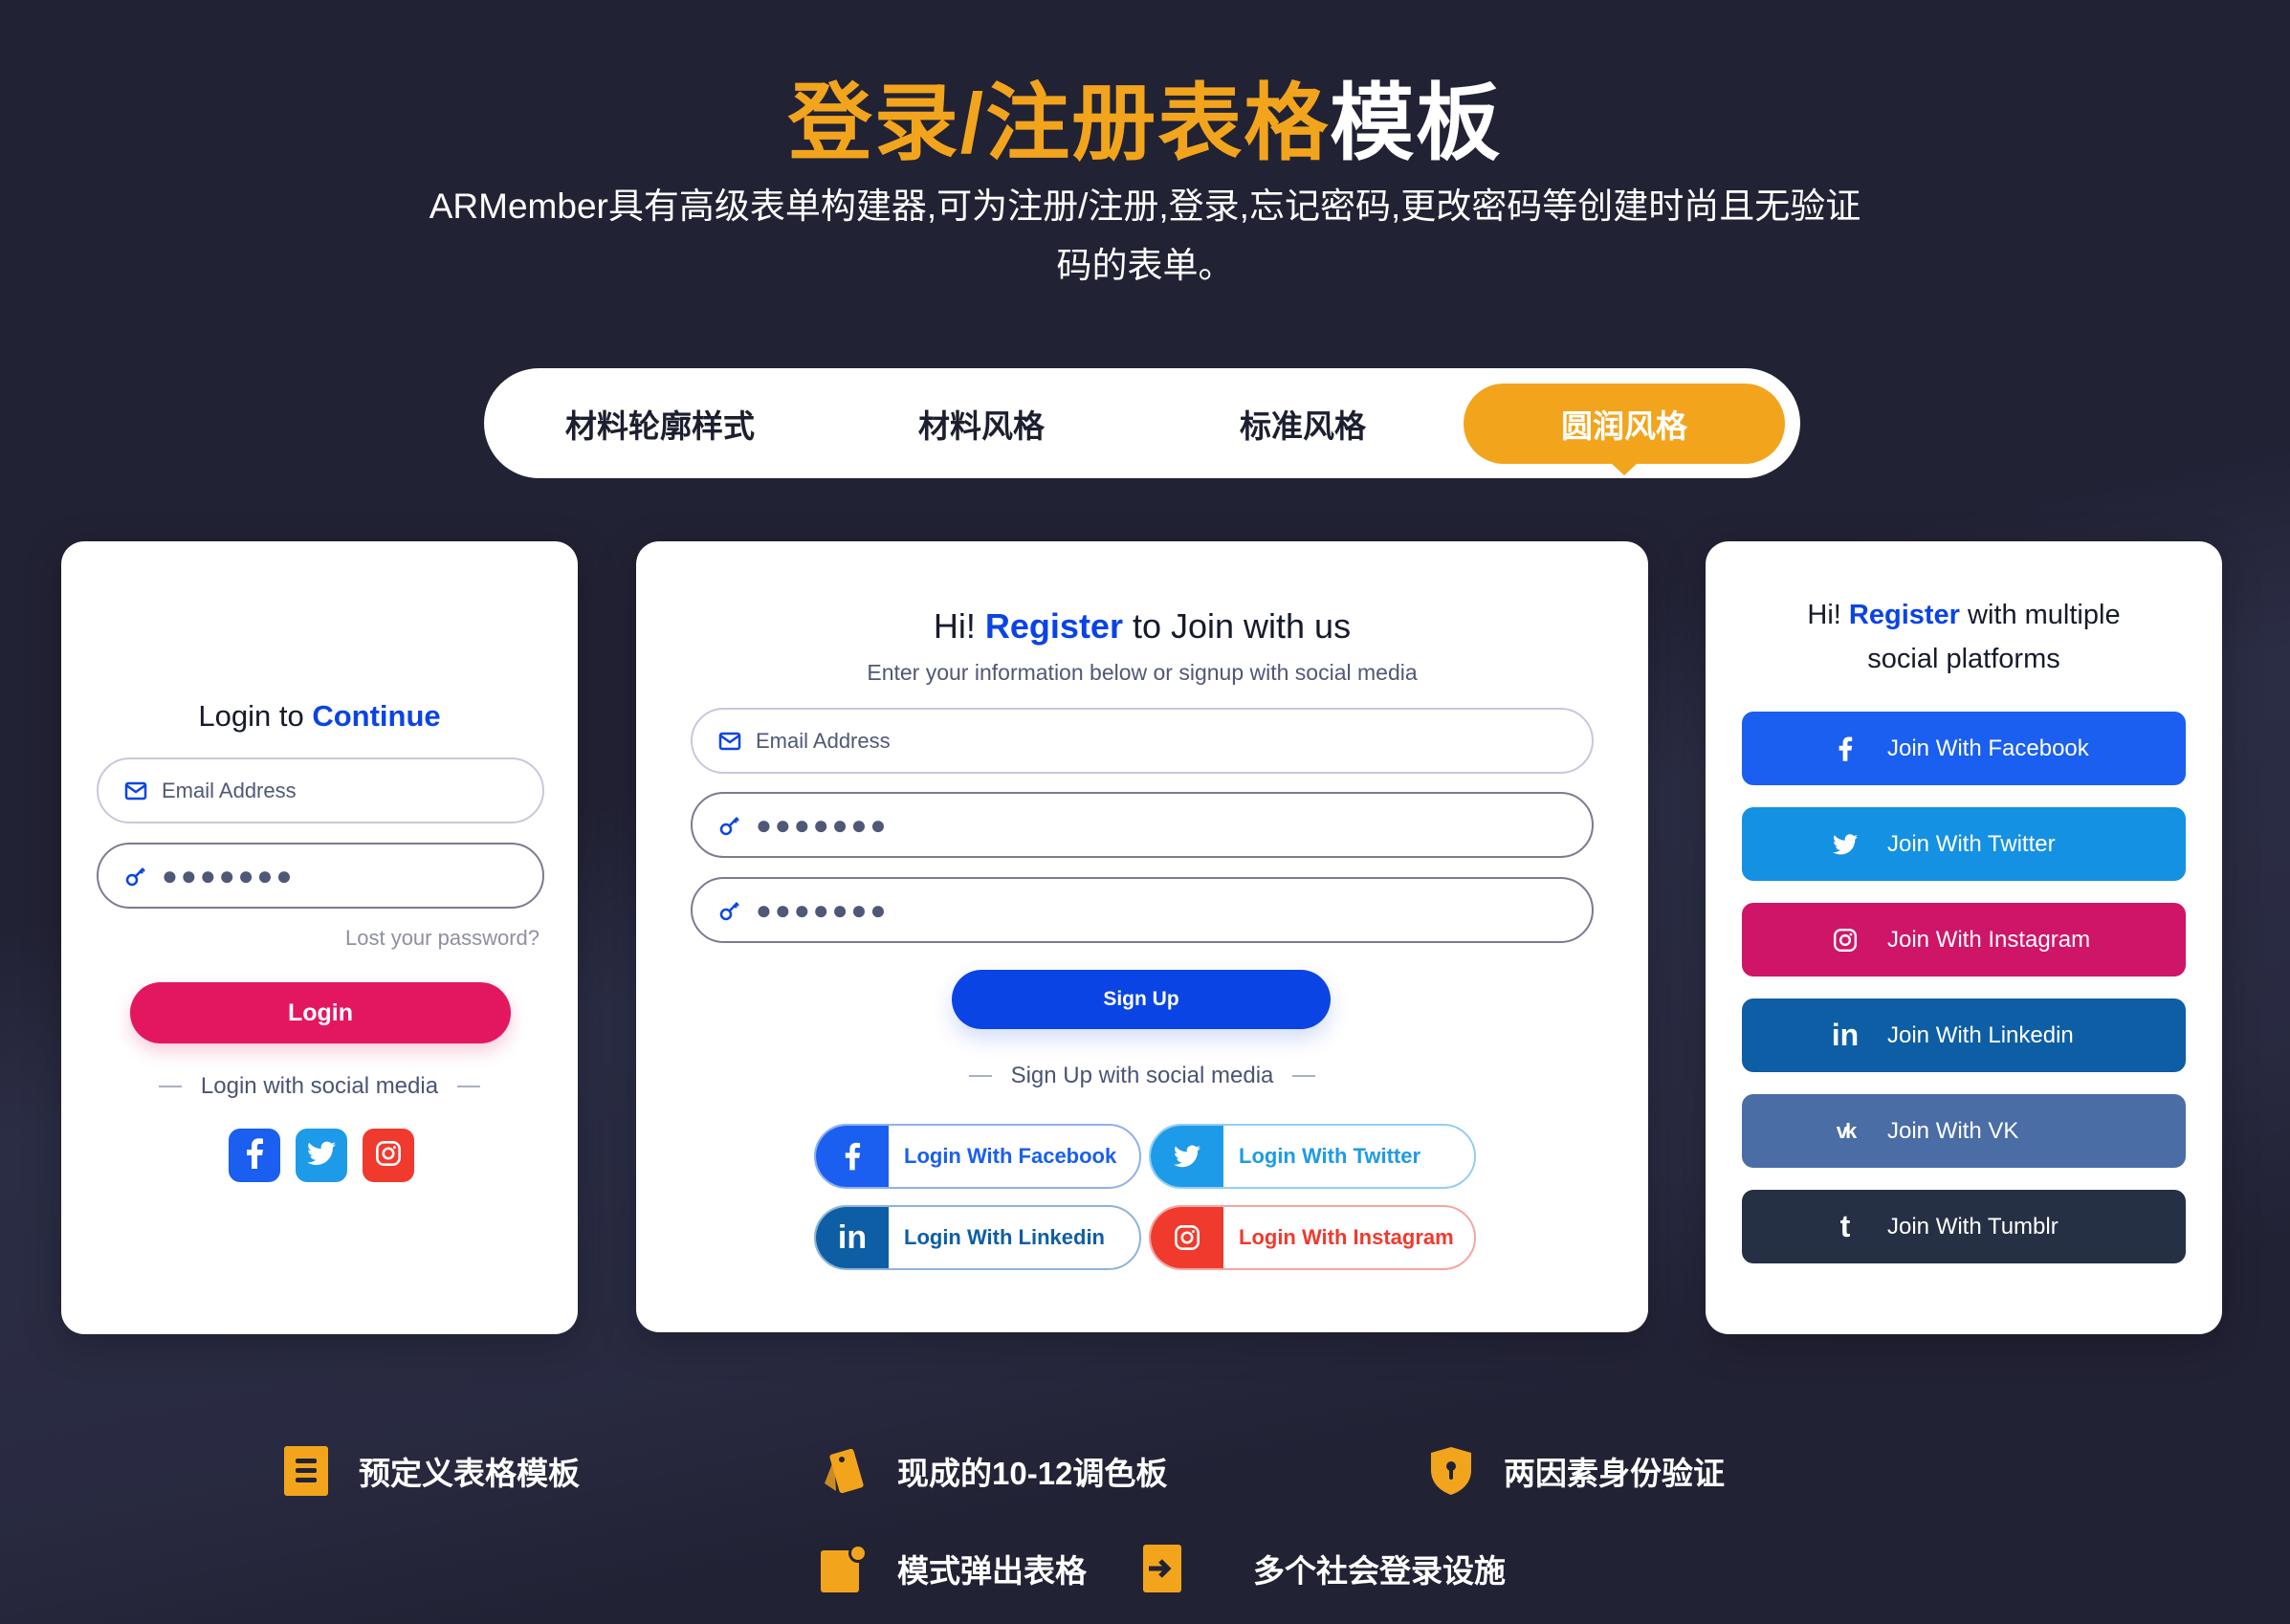 The height and width of the screenshot is (1624, 2290). I want to click on join-with-vk-button: vk Join With VK, so click(1964, 1131).